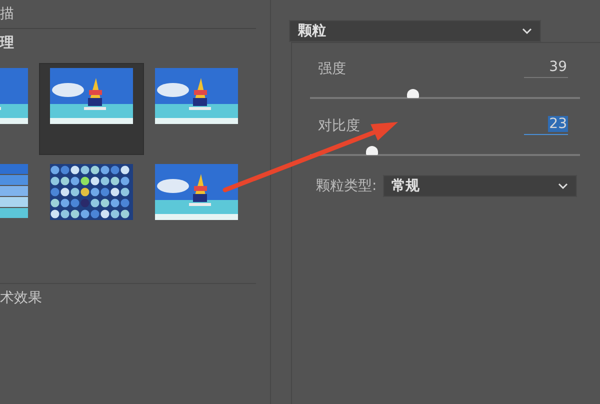 The width and height of the screenshot is (600, 404). Describe the element at coordinates (346, 186) in the screenshot. I see `grain-type-label: 颗粒类型:` at that location.